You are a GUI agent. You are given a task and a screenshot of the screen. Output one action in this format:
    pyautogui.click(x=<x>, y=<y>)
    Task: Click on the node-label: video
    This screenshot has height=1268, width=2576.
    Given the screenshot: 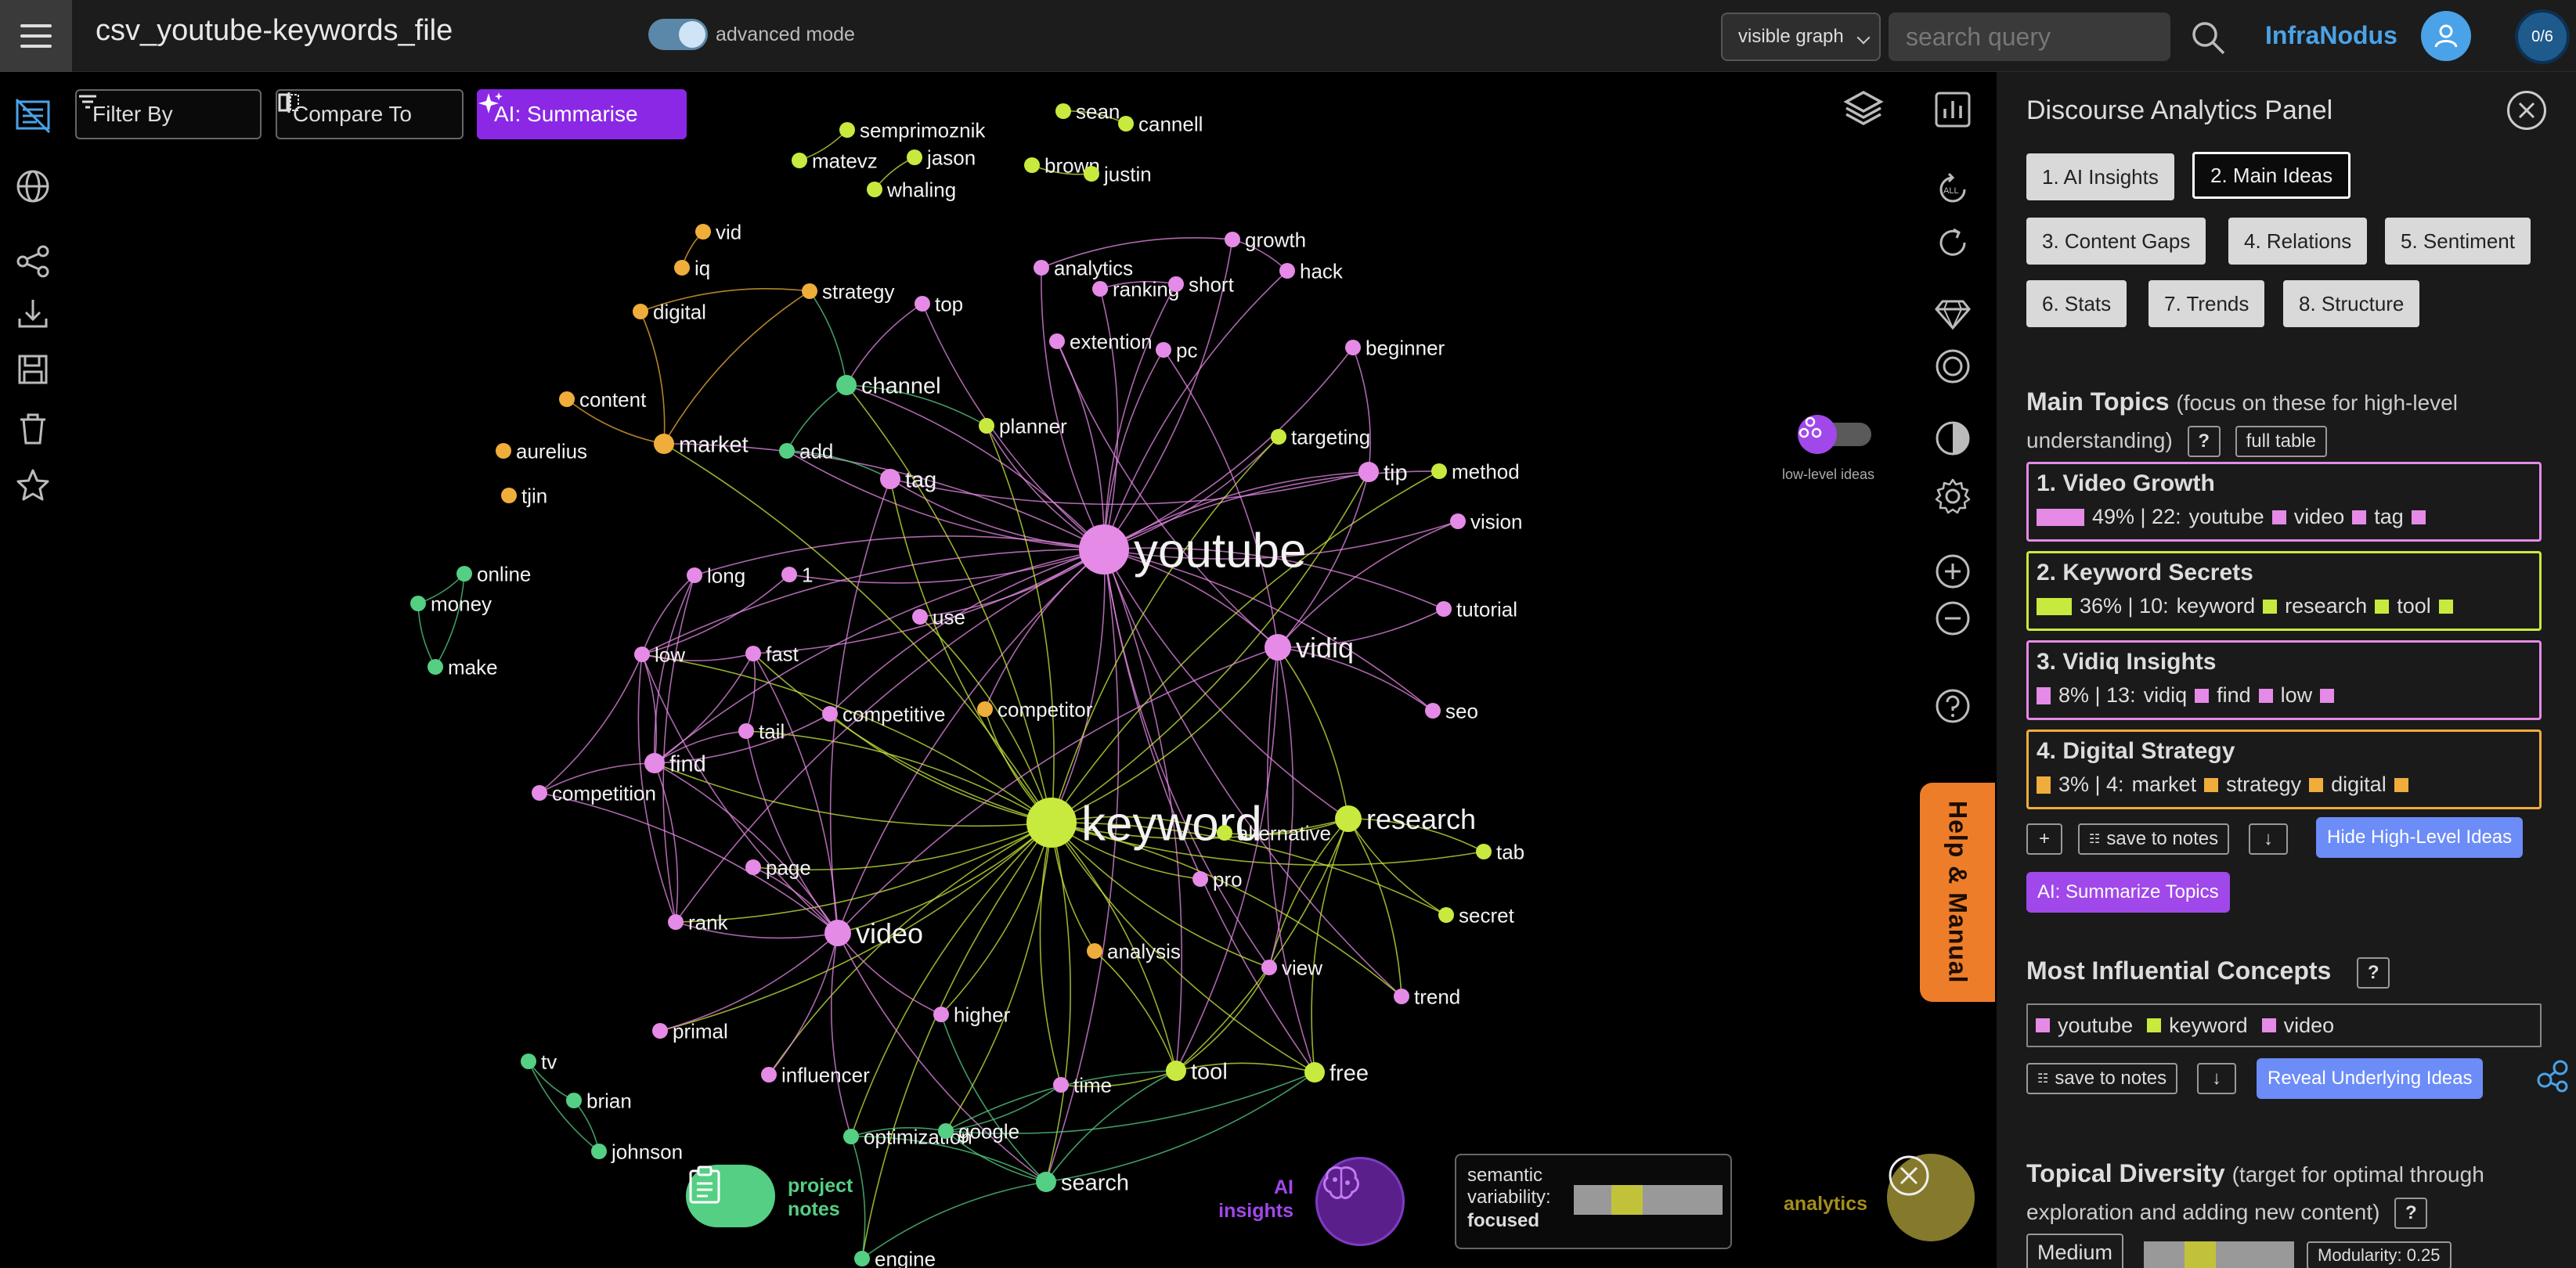 What is the action you would take?
    pyautogui.click(x=890, y=933)
    